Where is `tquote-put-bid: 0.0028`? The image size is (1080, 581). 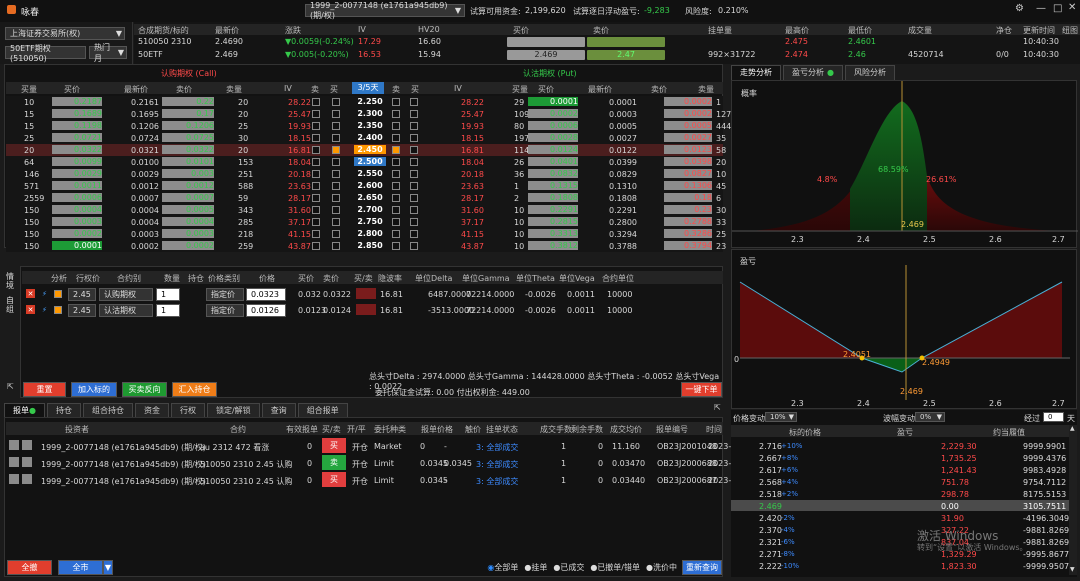
tquote-put-bid: 0.0028 is located at coordinates (553, 137).